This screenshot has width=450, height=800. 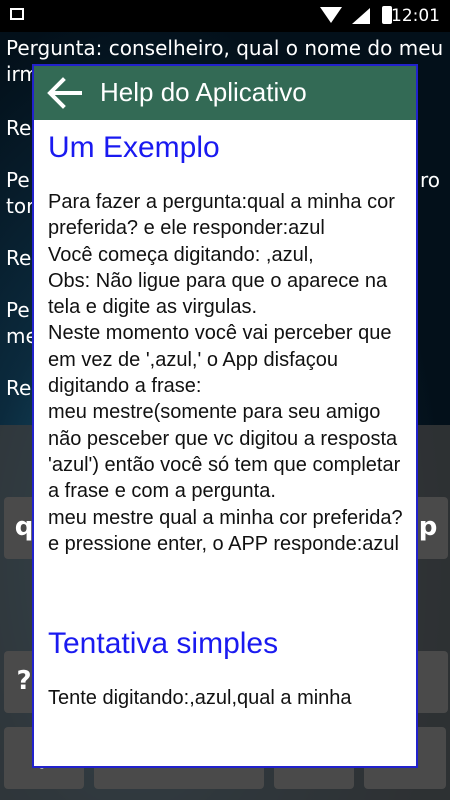 What do you see at coordinates (17, 14) in the screenshot?
I see `image-notification-icon` at bounding box center [17, 14].